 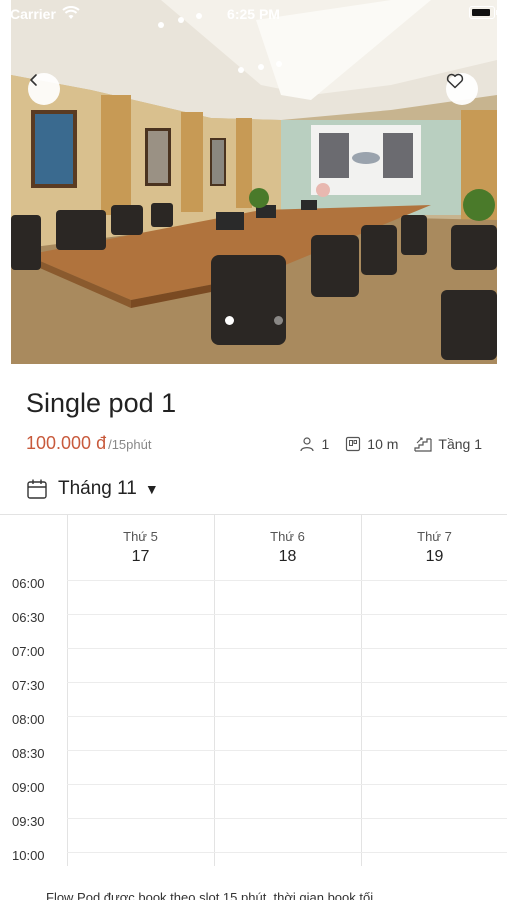 I want to click on month-selector: Tháng 11 ▼, so click(x=92, y=489).